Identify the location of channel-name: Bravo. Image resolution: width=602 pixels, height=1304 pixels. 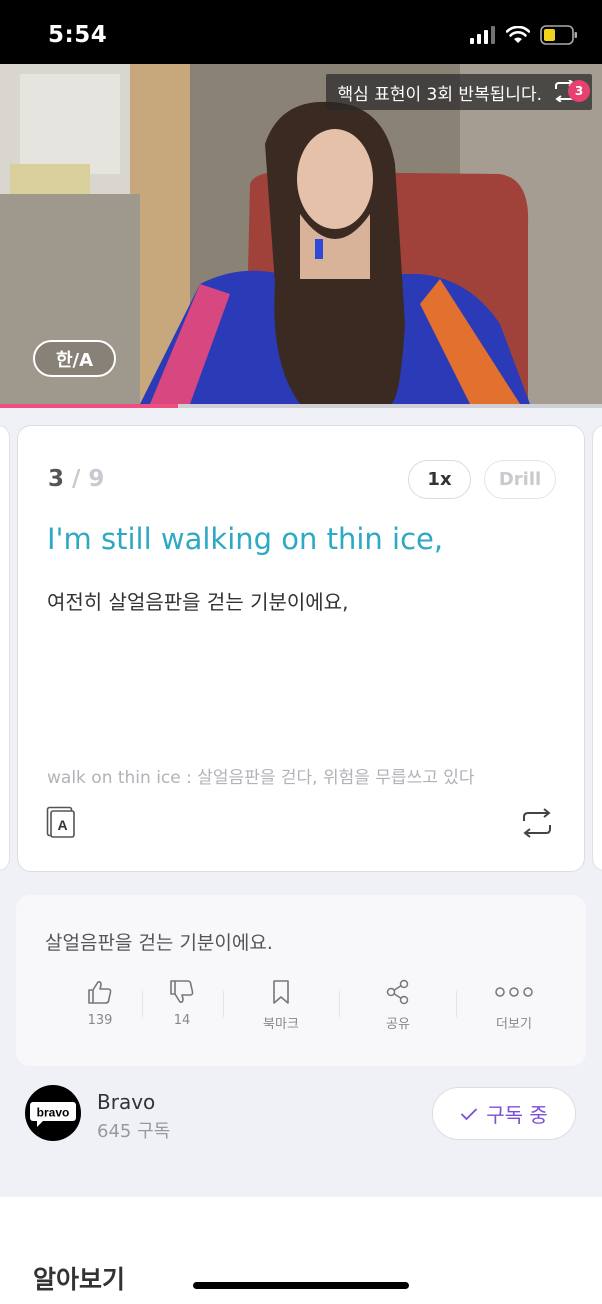
(126, 1102).